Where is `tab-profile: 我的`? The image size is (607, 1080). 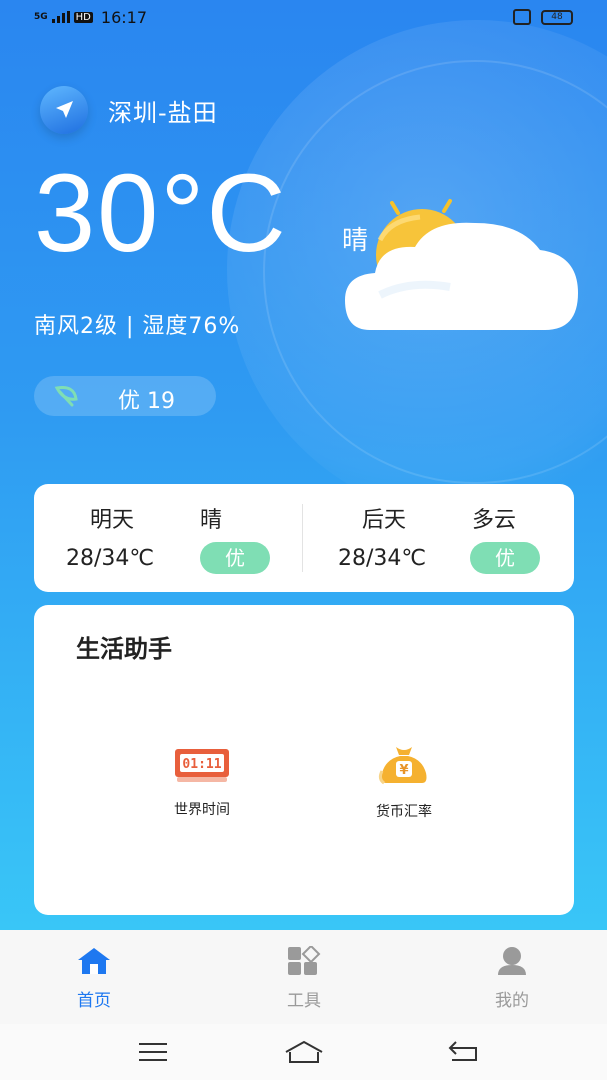
tab-profile: 我的 is located at coordinates (512, 978).